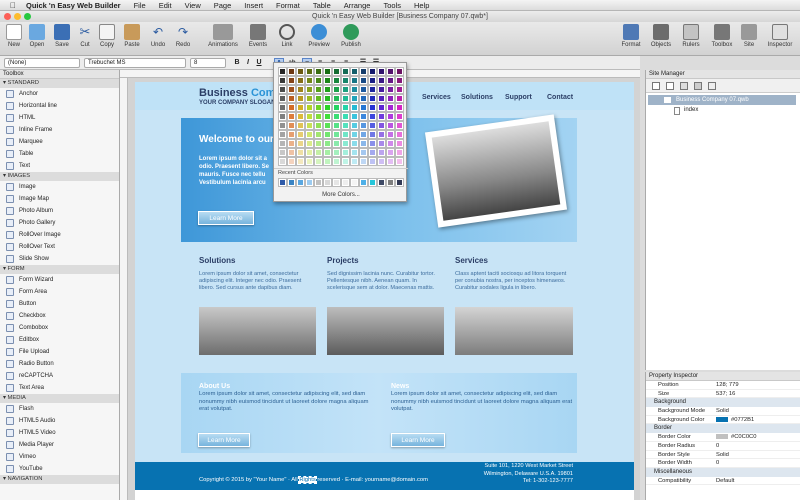  Describe the element at coordinates (712, 86) in the screenshot. I see `properties-icon` at that location.